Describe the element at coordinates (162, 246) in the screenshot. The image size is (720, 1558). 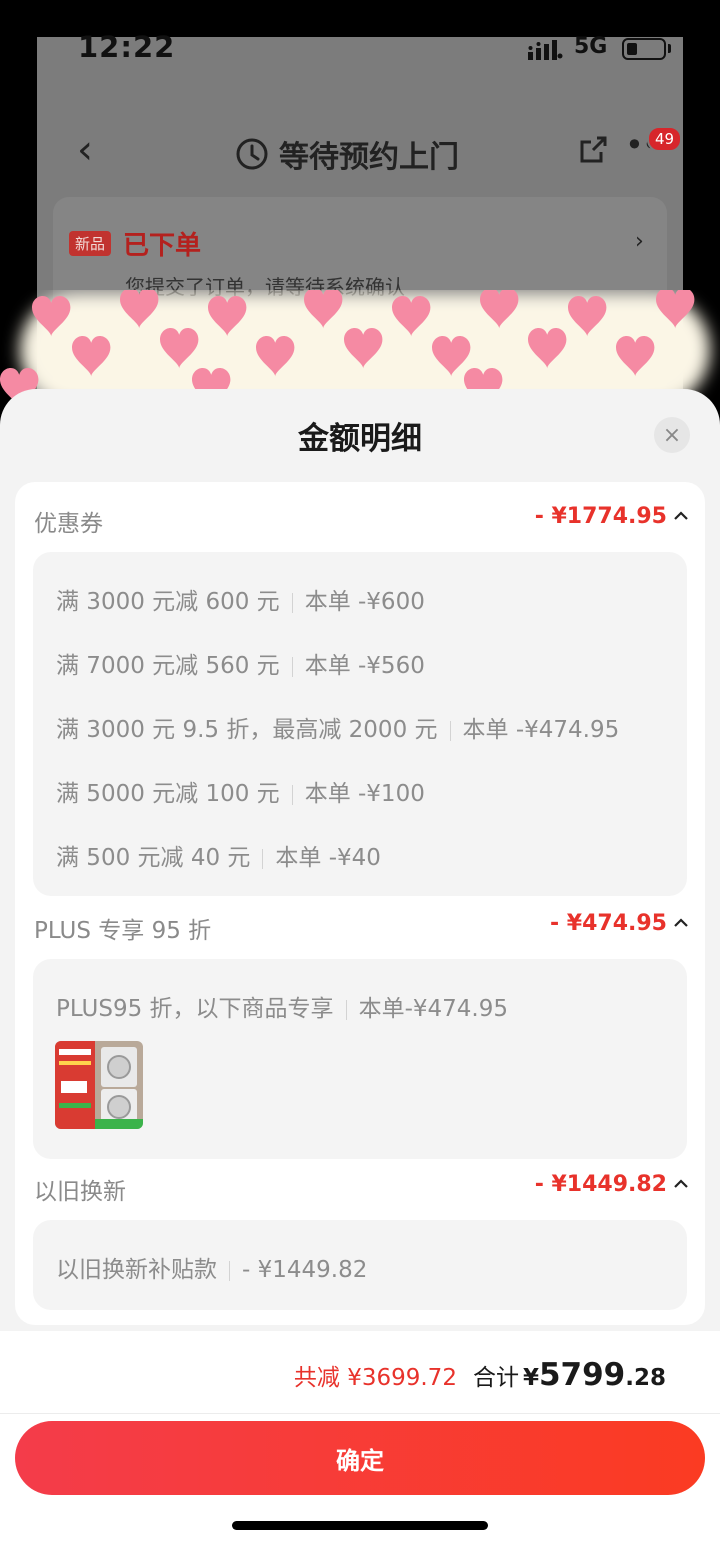
I see `order-status: 已下单` at that location.